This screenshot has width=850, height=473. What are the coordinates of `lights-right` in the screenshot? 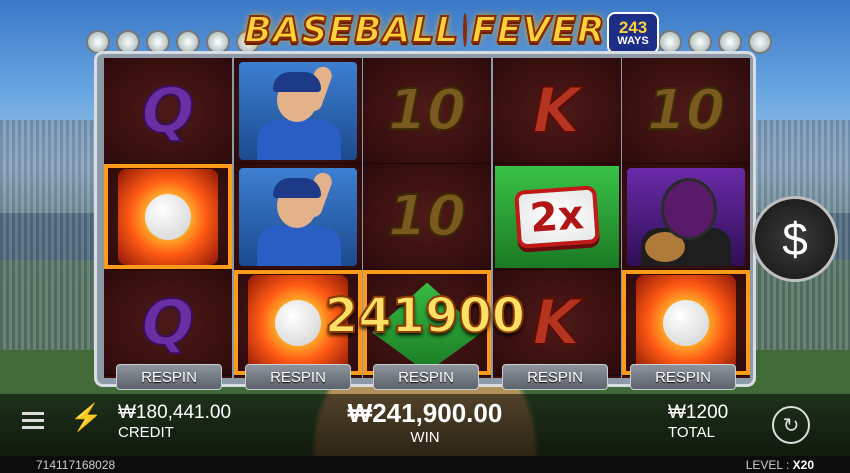 It's located at (715, 42).